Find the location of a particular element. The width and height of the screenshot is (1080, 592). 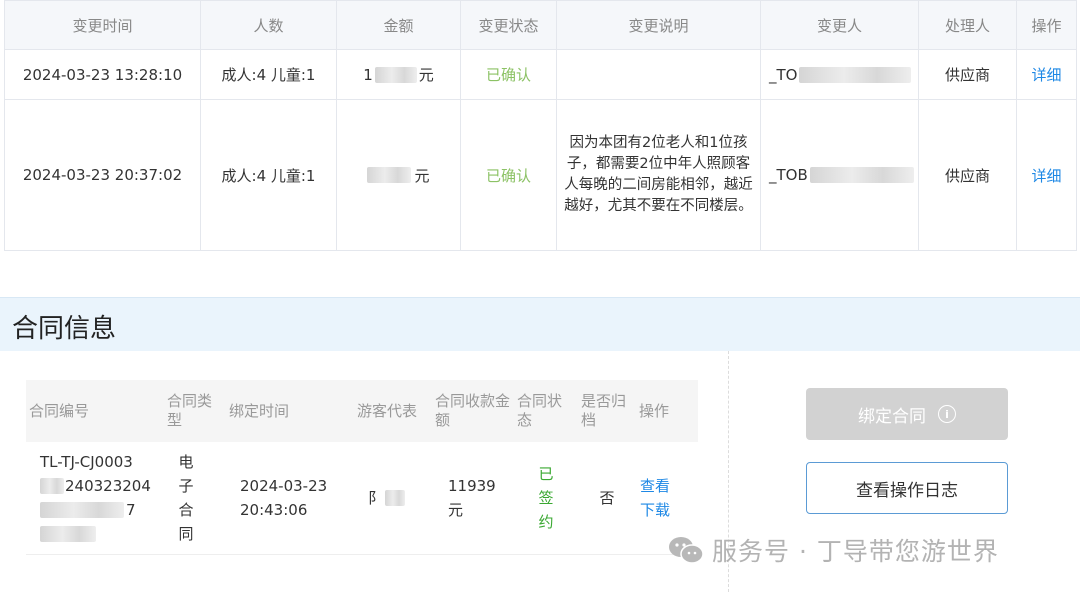

archived-status: 否 is located at coordinates (607, 498).